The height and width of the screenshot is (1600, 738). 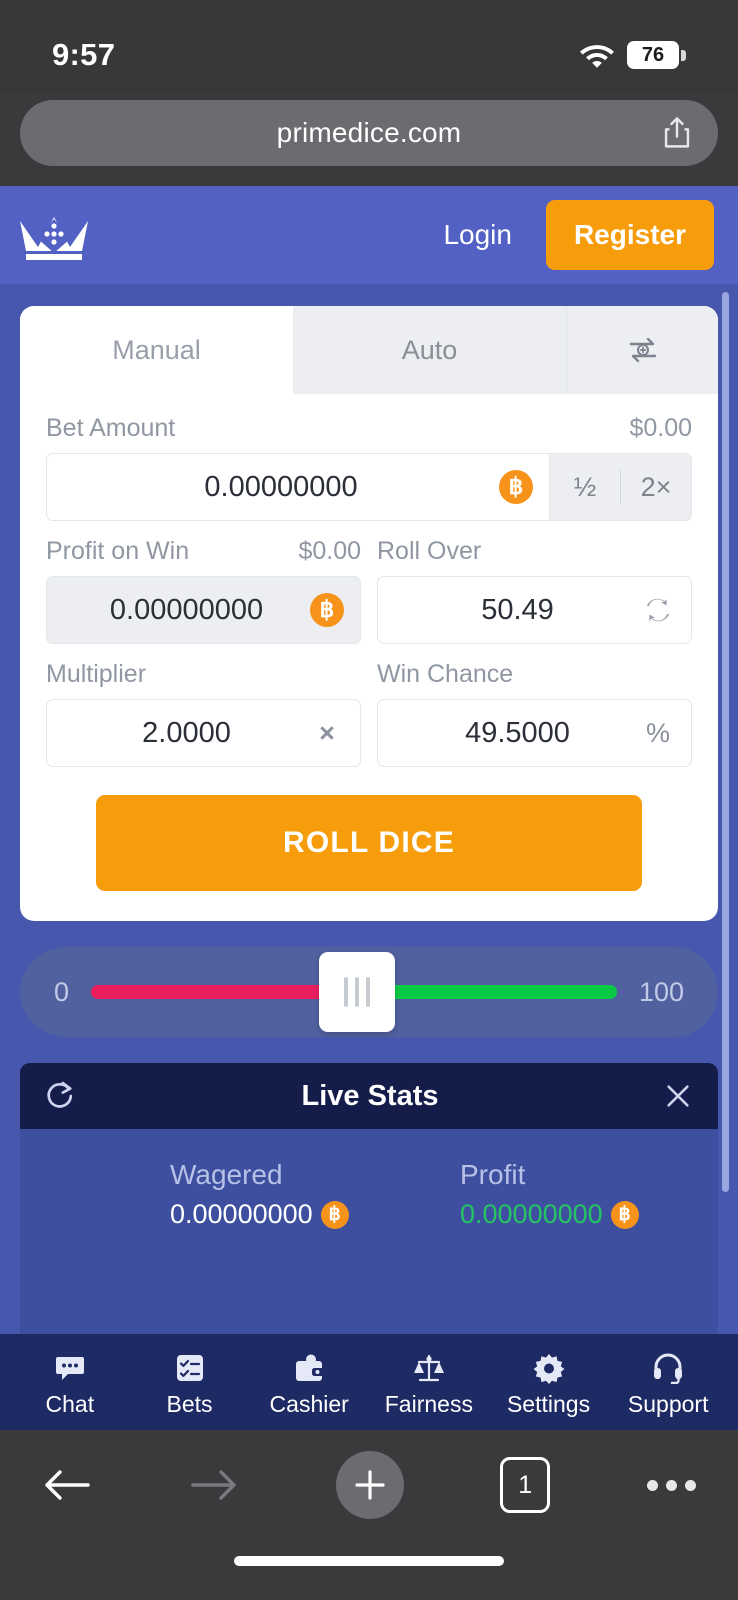 What do you see at coordinates (70, 1385) in the screenshot?
I see `nav-item-chat: Chat` at bounding box center [70, 1385].